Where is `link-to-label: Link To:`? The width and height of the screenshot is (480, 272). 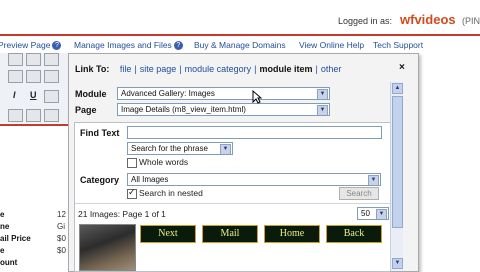
link-to-label: Link To: is located at coordinates (92, 69).